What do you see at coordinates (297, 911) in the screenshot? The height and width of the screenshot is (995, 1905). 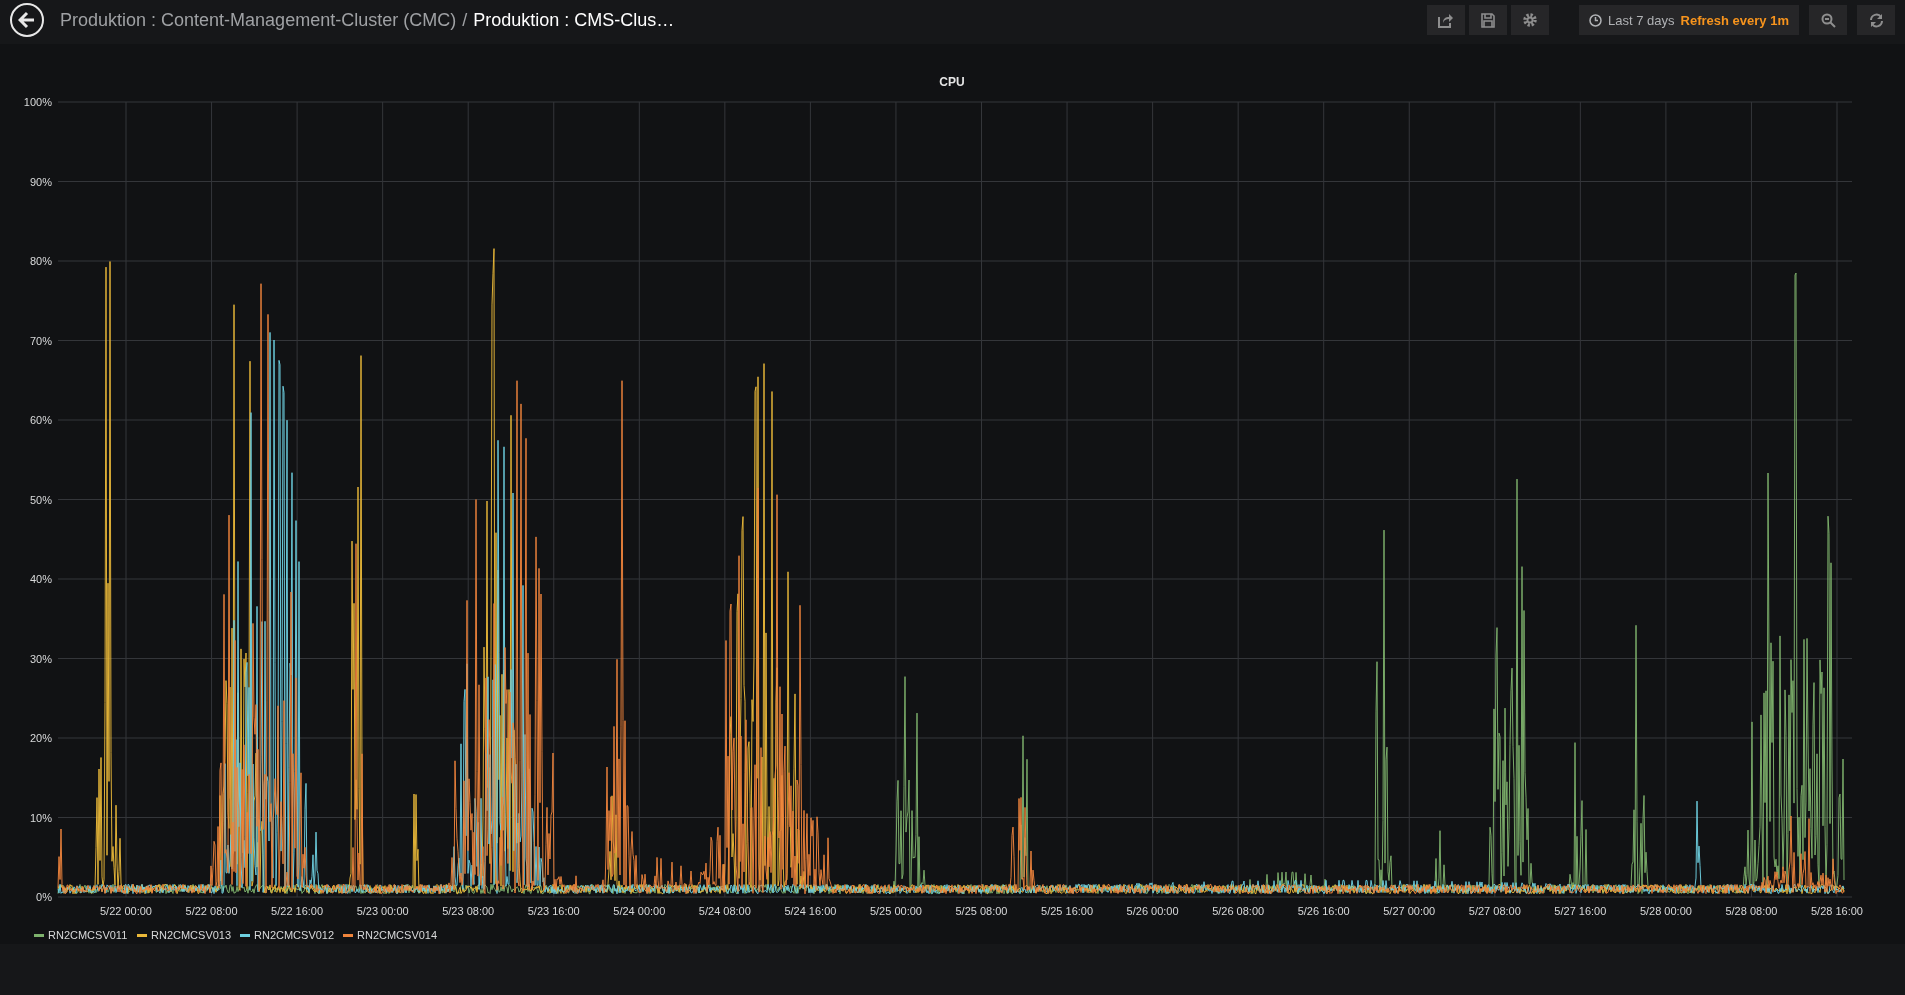 I see `x-axis-label: 5/22 16:00` at bounding box center [297, 911].